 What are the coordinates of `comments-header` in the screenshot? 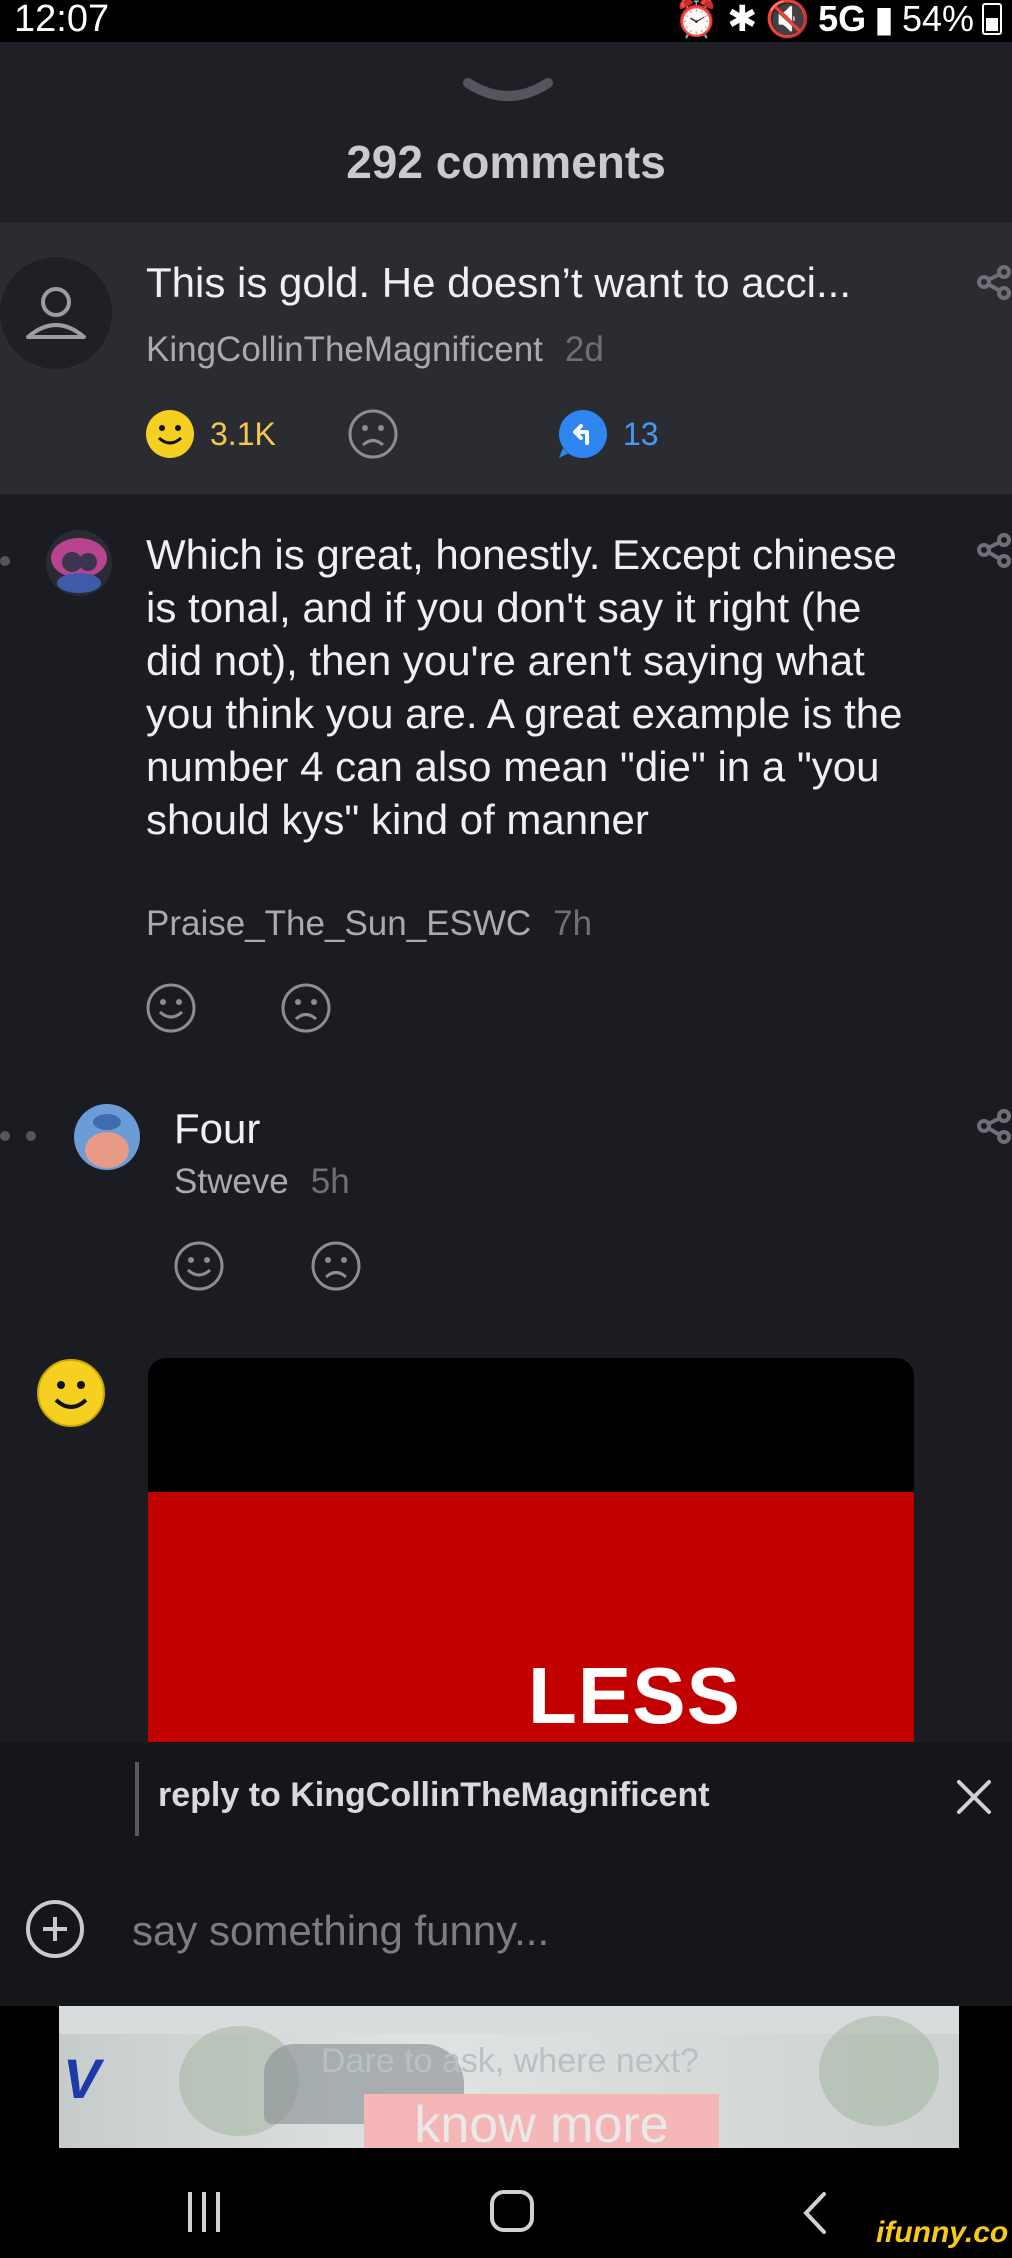 It's located at (506, 132).